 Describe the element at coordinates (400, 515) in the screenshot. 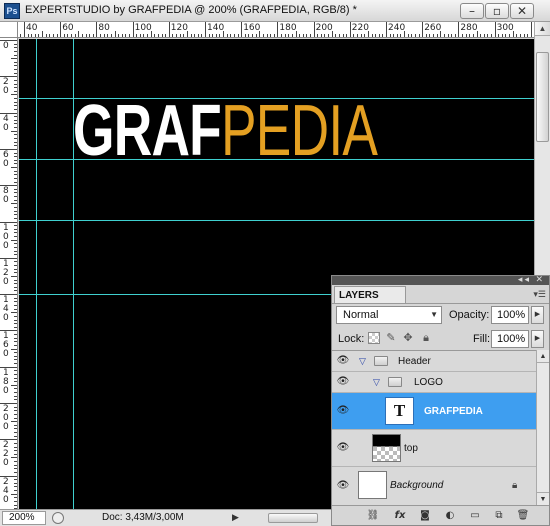

I see `fx-icon: fx` at that location.